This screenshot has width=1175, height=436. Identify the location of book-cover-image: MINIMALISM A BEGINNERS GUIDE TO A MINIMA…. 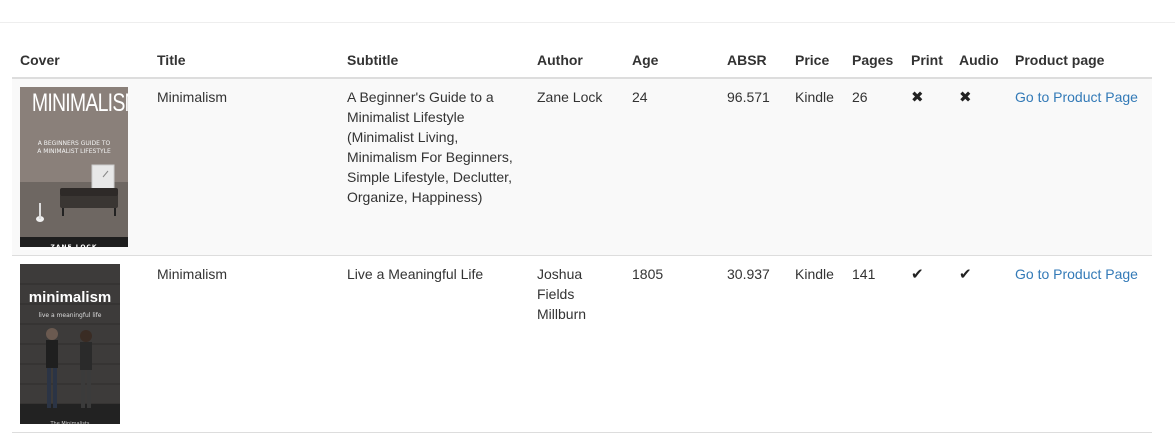
(74, 167).